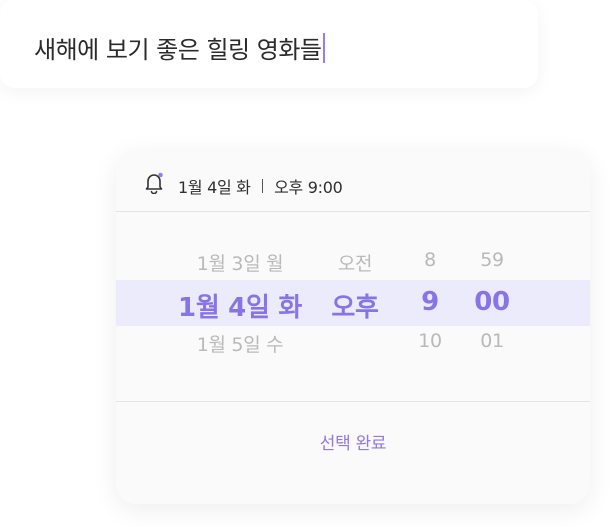 The height and width of the screenshot is (527, 616). I want to click on reminder-summary: 1월 4일 화 오후 9:00, so click(260, 186).